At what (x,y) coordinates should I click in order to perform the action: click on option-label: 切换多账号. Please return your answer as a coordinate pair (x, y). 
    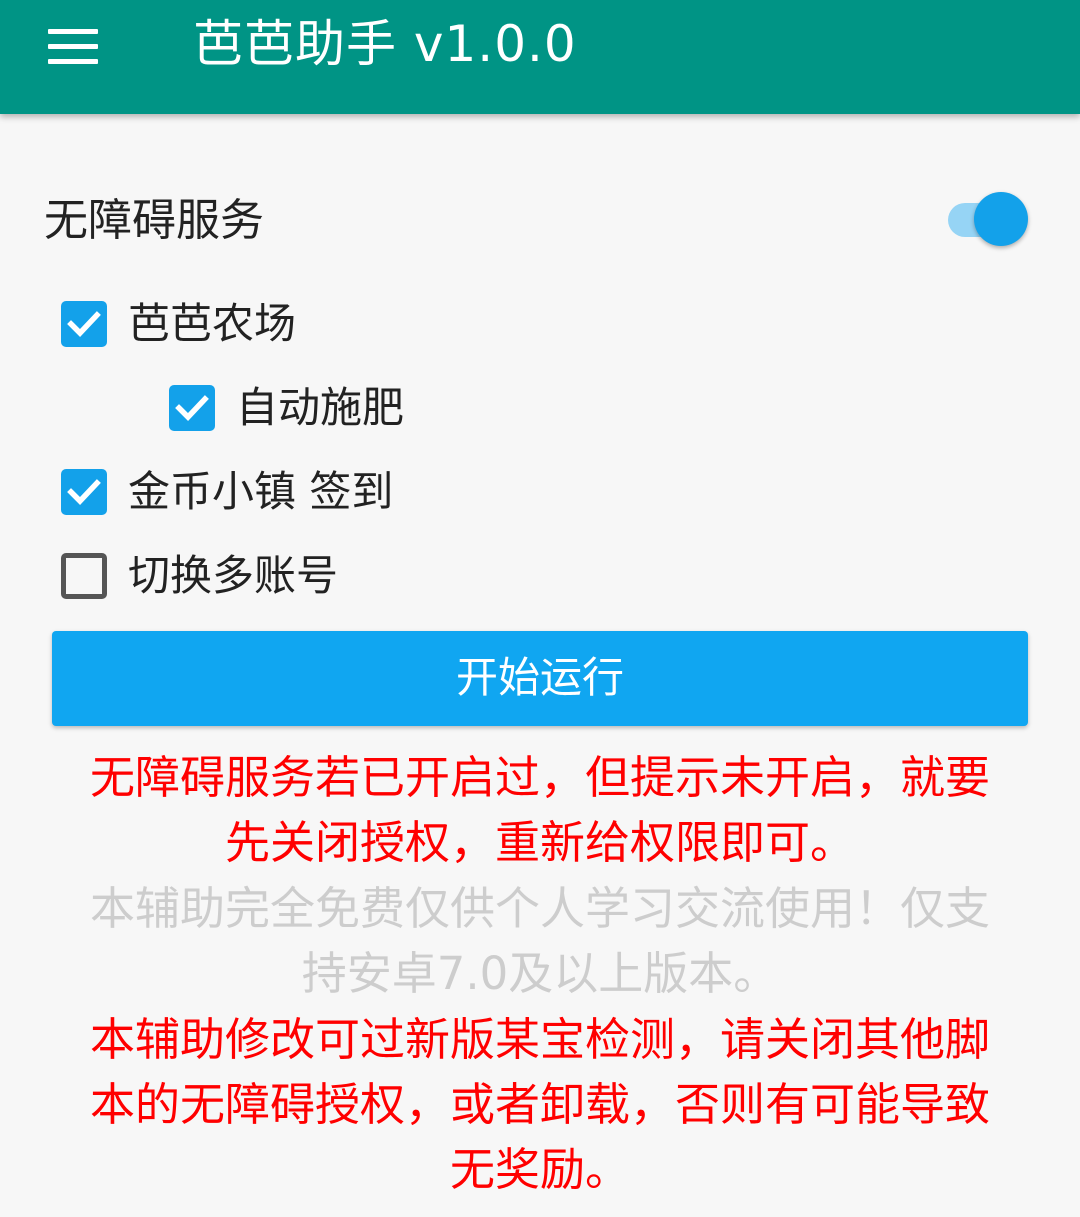
    Looking at the image, I should click on (233, 575).